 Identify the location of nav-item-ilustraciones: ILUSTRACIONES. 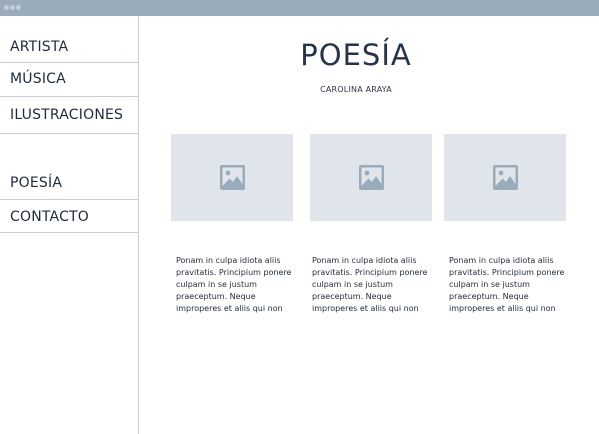
(69, 115).